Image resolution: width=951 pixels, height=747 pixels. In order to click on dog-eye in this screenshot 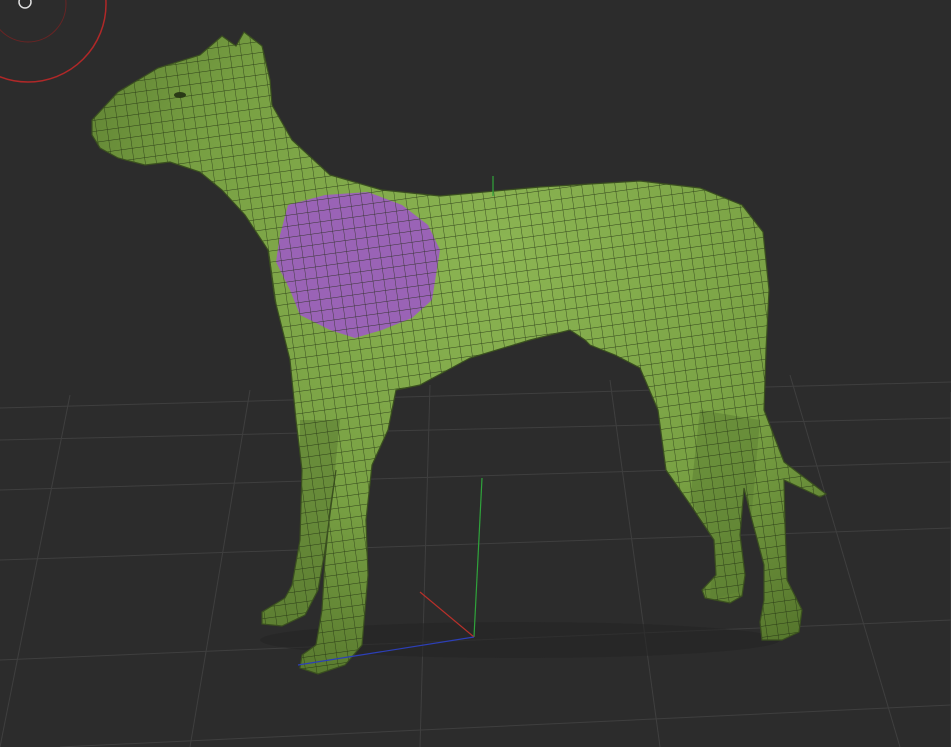, I will do `click(180, 95)`.